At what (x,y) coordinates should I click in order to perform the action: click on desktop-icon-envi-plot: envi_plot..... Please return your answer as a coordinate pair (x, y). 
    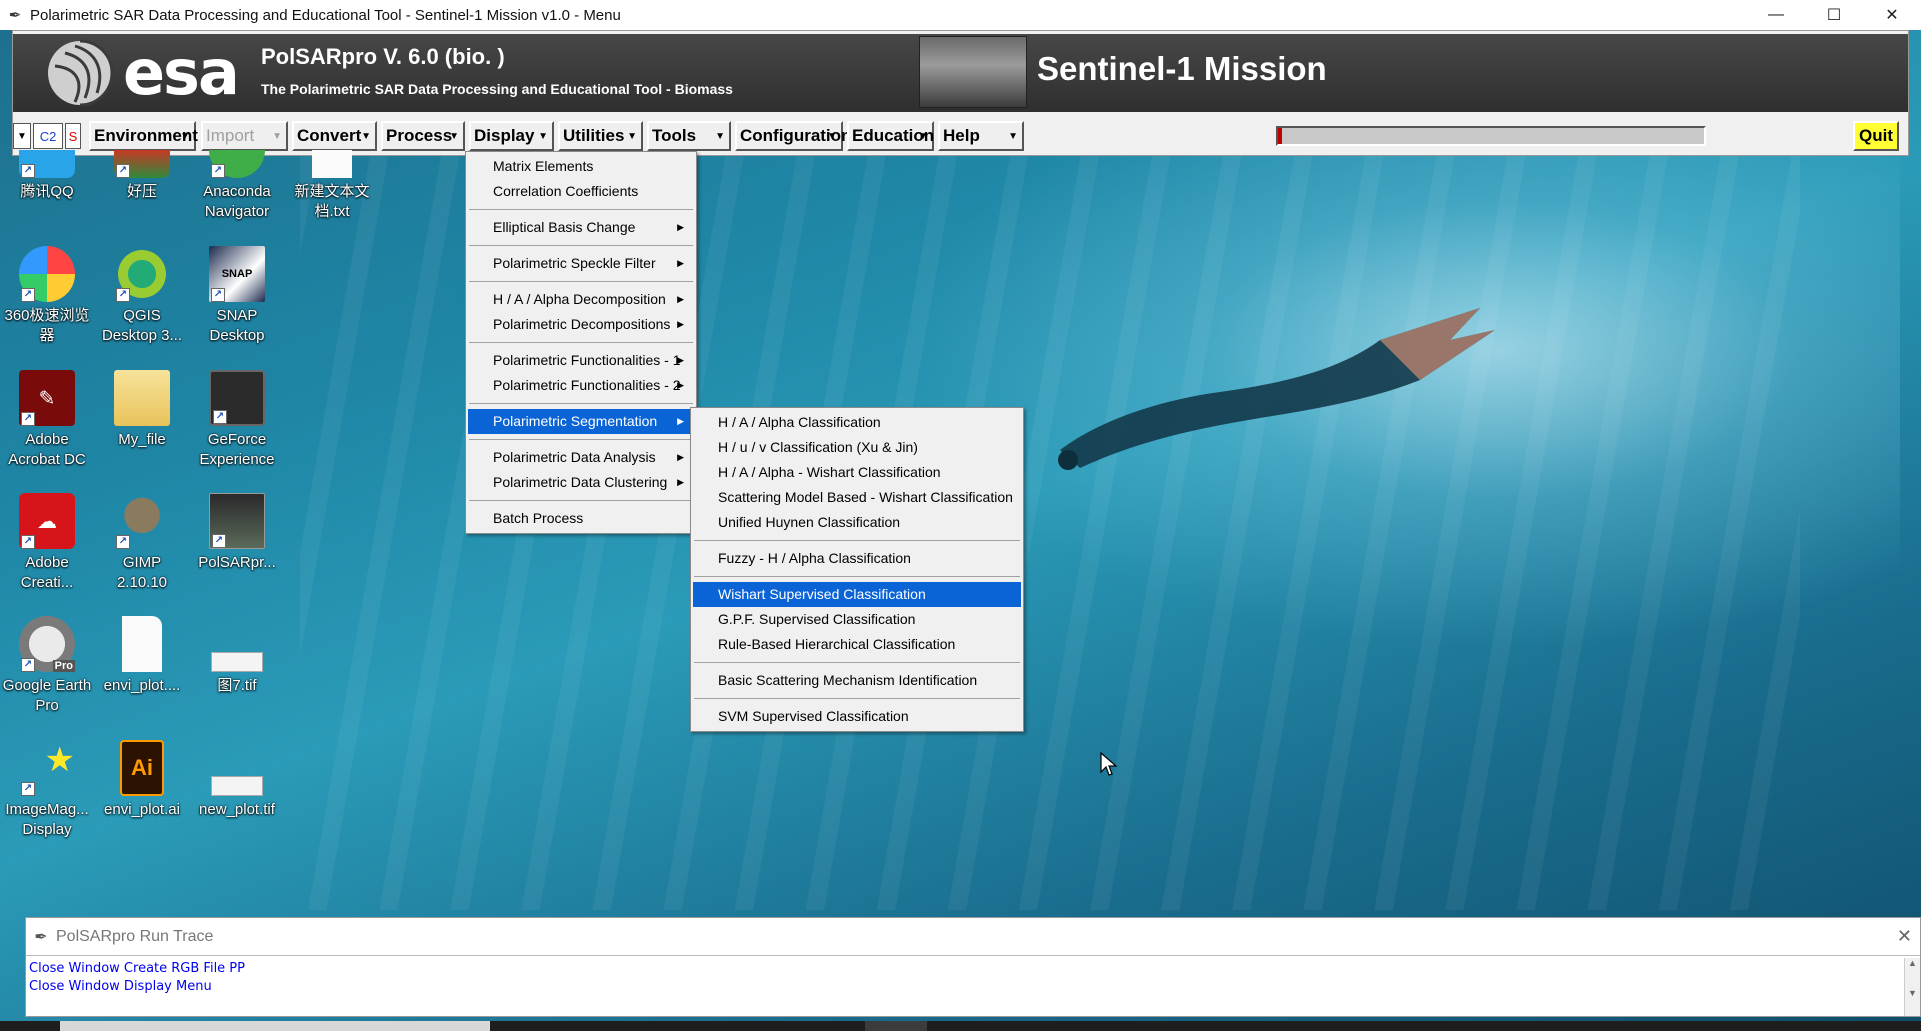
    Looking at the image, I should click on (142, 656).